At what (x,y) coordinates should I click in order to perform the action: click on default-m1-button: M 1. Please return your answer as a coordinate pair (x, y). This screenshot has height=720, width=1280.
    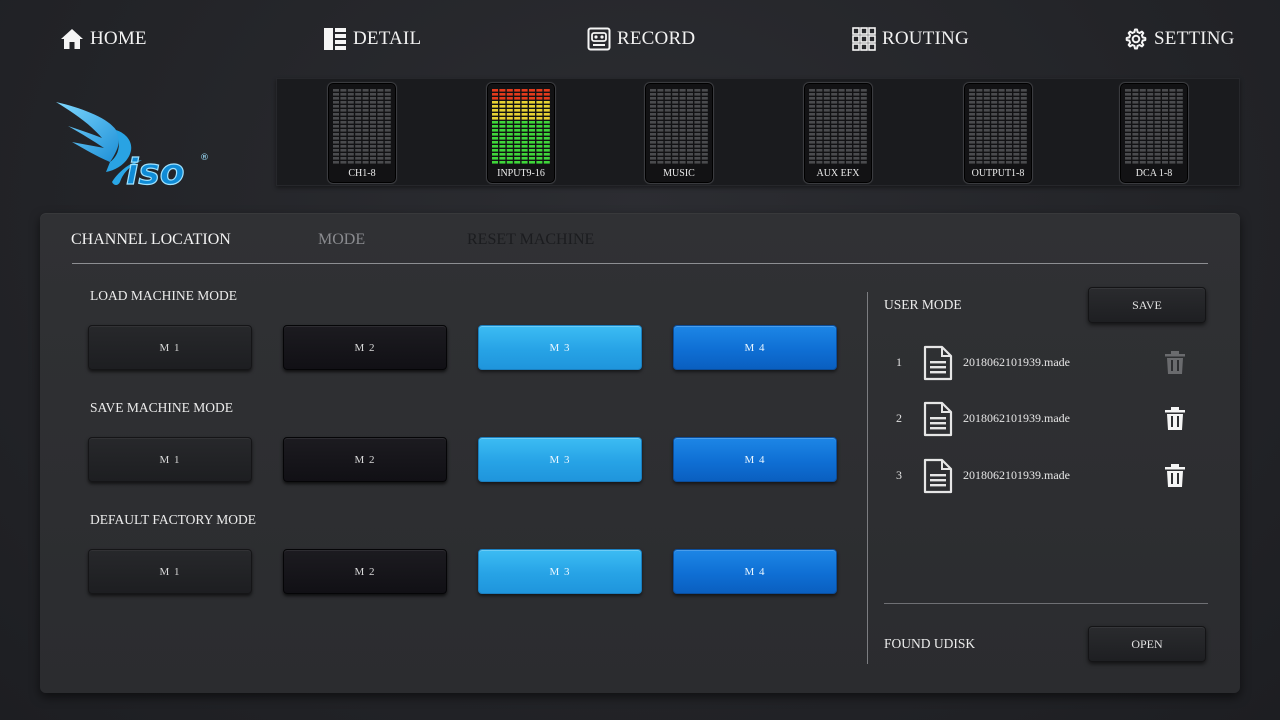
    Looking at the image, I should click on (170, 571).